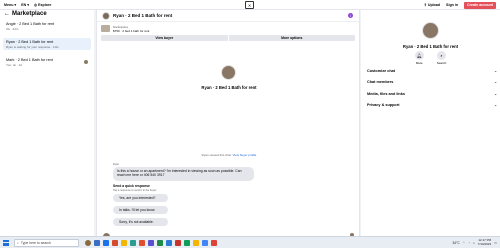  What do you see at coordinates (164, 38) in the screenshot?
I see `view-buyer-button: View buyer` at bounding box center [164, 38].